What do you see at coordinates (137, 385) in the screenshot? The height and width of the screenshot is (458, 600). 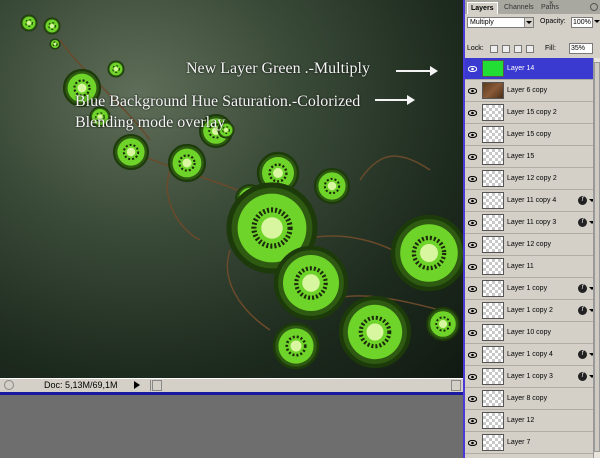 I see `status-menu-arrow-icon` at bounding box center [137, 385].